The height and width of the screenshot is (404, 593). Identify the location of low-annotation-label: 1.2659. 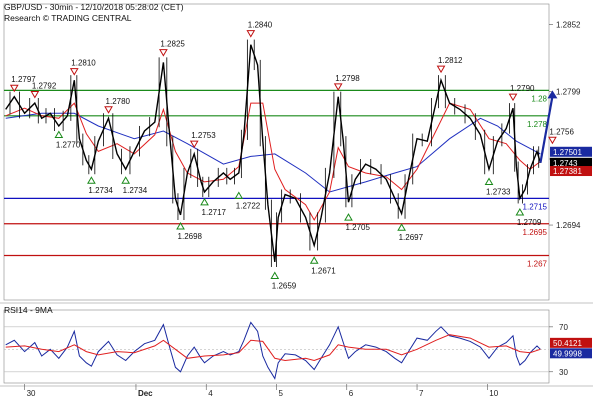
(284, 286).